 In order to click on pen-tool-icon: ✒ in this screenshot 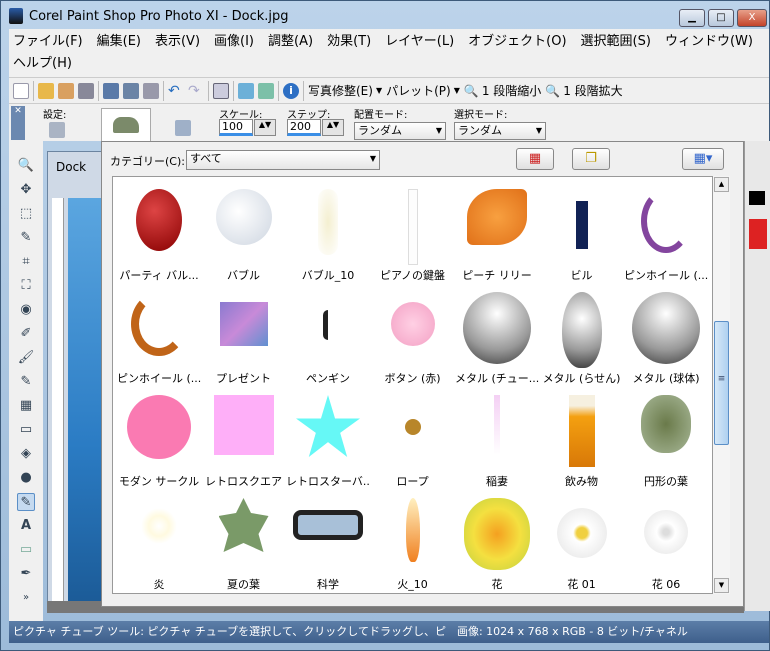, I will do `click(26, 574)`.